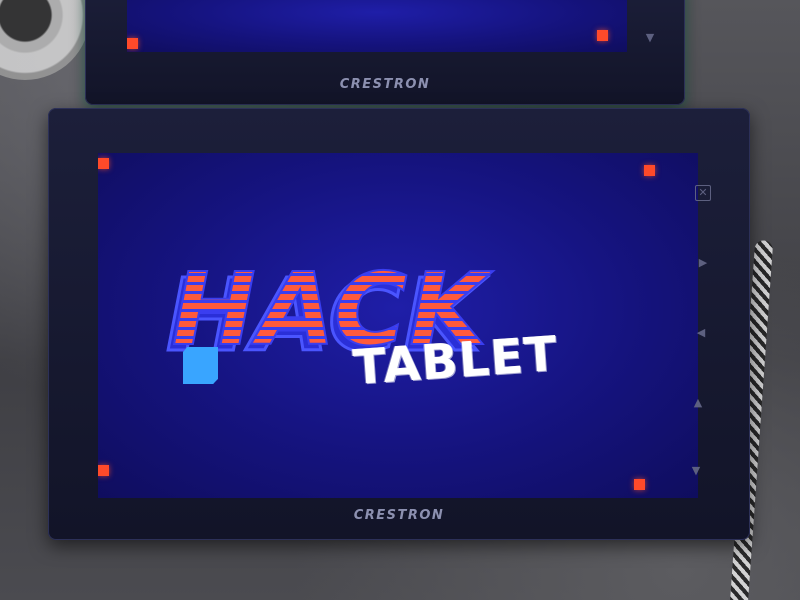  Describe the element at coordinates (649, 170) in the screenshot. I see `corner-marker-top-right` at that location.